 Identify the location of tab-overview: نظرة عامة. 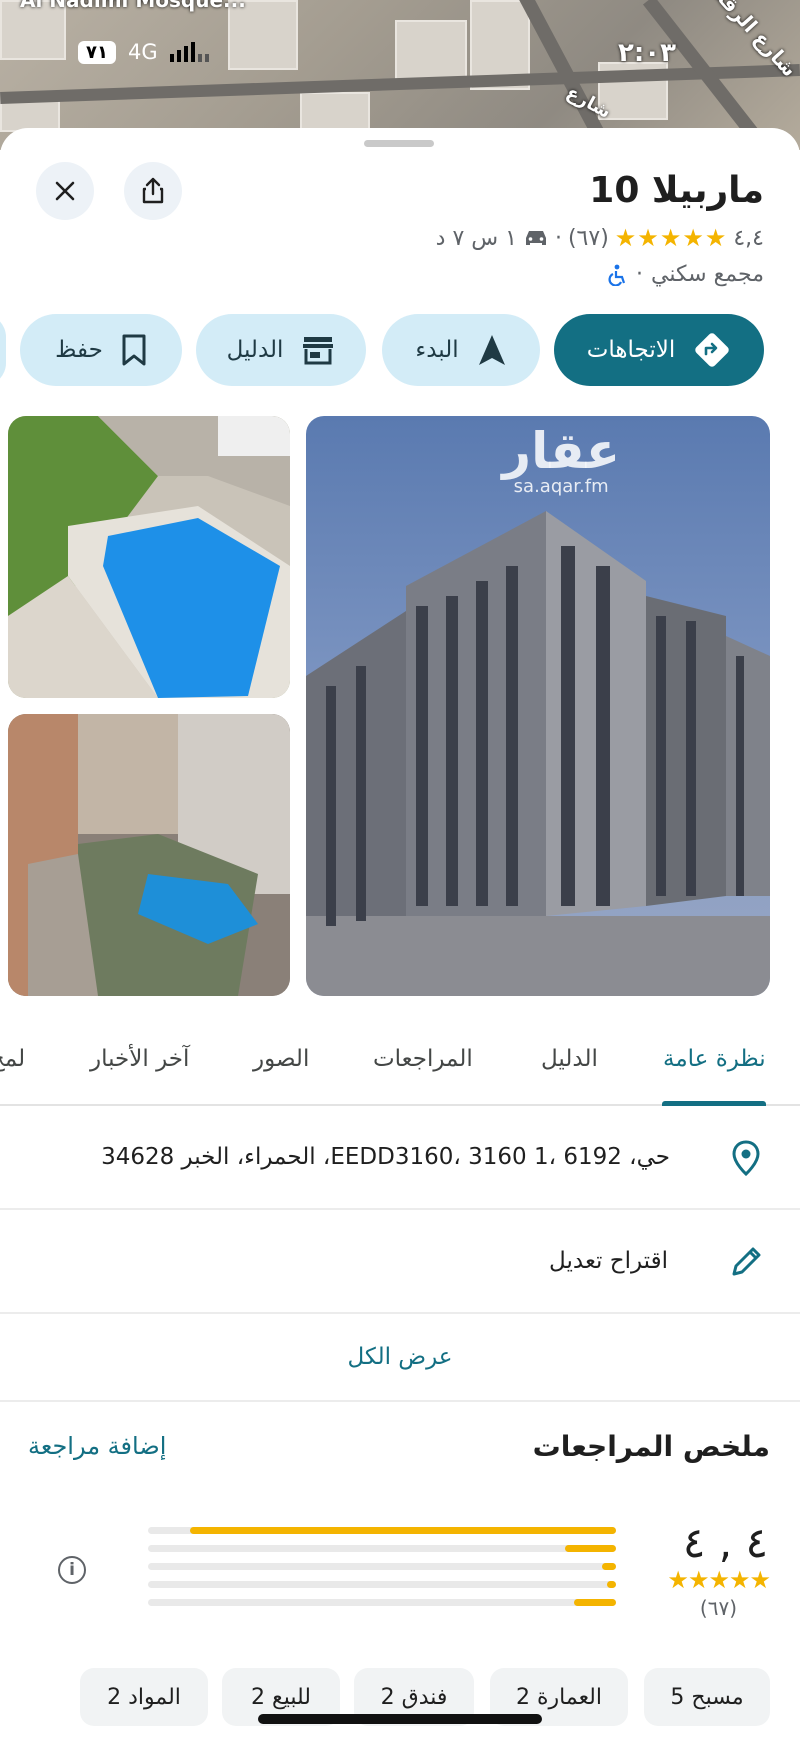
(714, 1059).